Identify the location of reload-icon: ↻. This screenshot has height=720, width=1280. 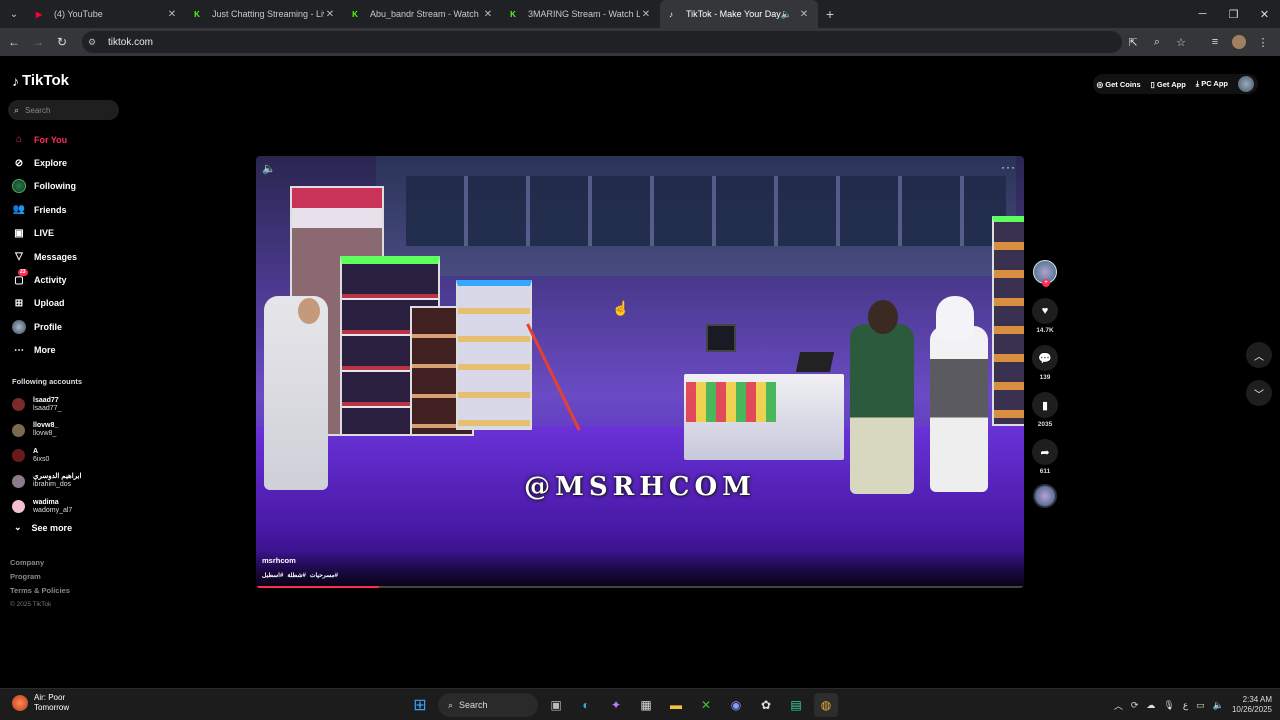
(62, 42).